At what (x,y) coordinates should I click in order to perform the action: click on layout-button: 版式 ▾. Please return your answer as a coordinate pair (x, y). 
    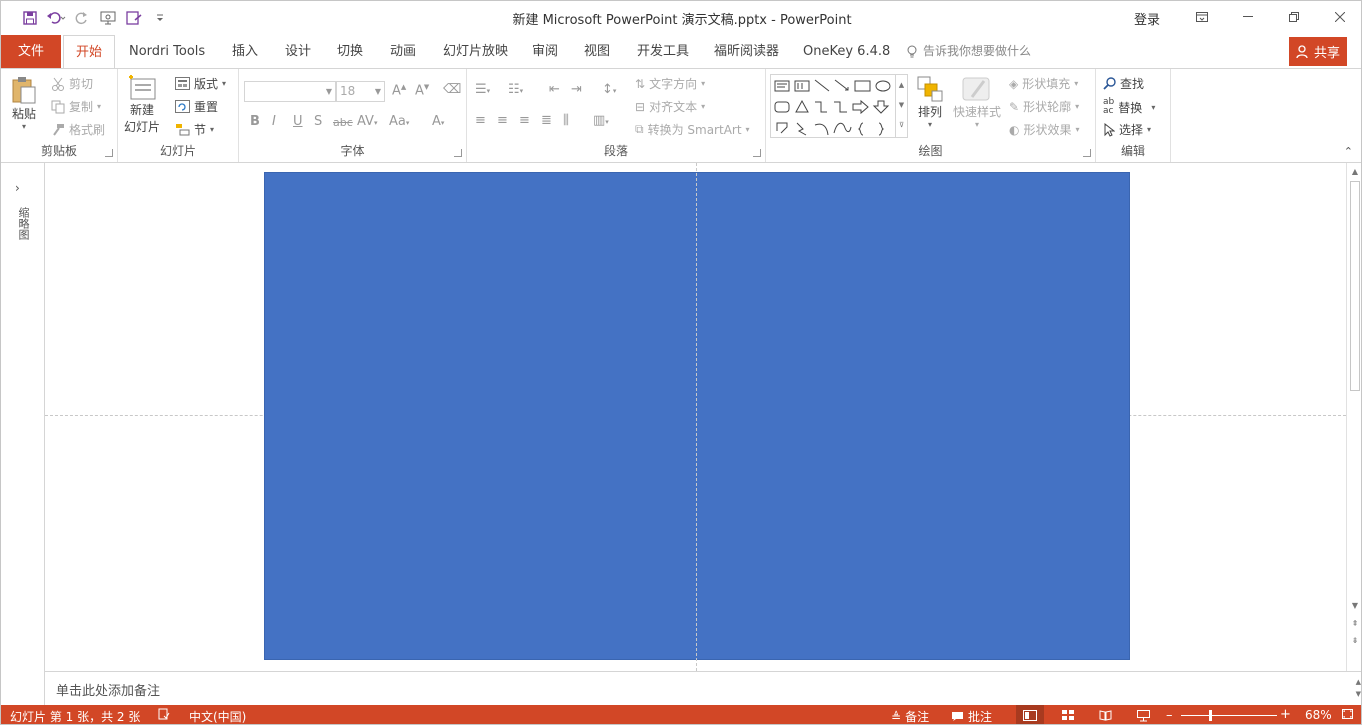
    Looking at the image, I should click on (200, 83).